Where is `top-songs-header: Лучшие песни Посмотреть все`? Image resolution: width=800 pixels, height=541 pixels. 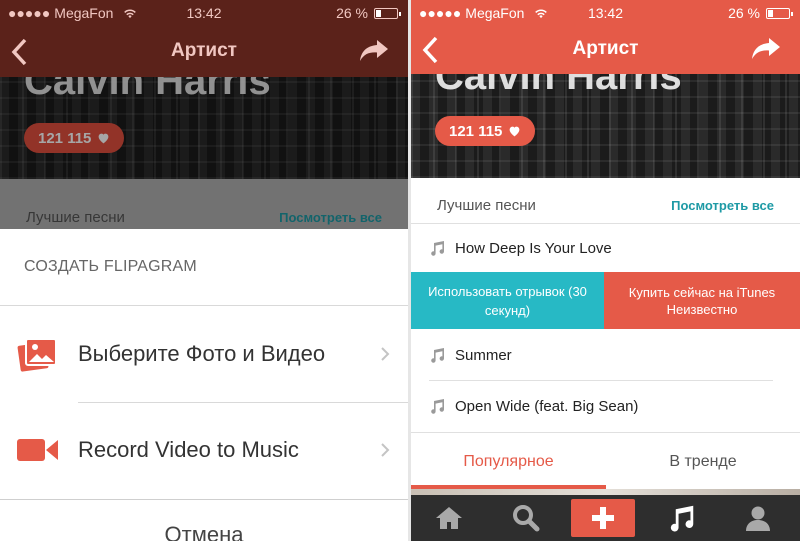
top-songs-header: Лучшие песни Посмотреть все is located at coordinates (605, 205).